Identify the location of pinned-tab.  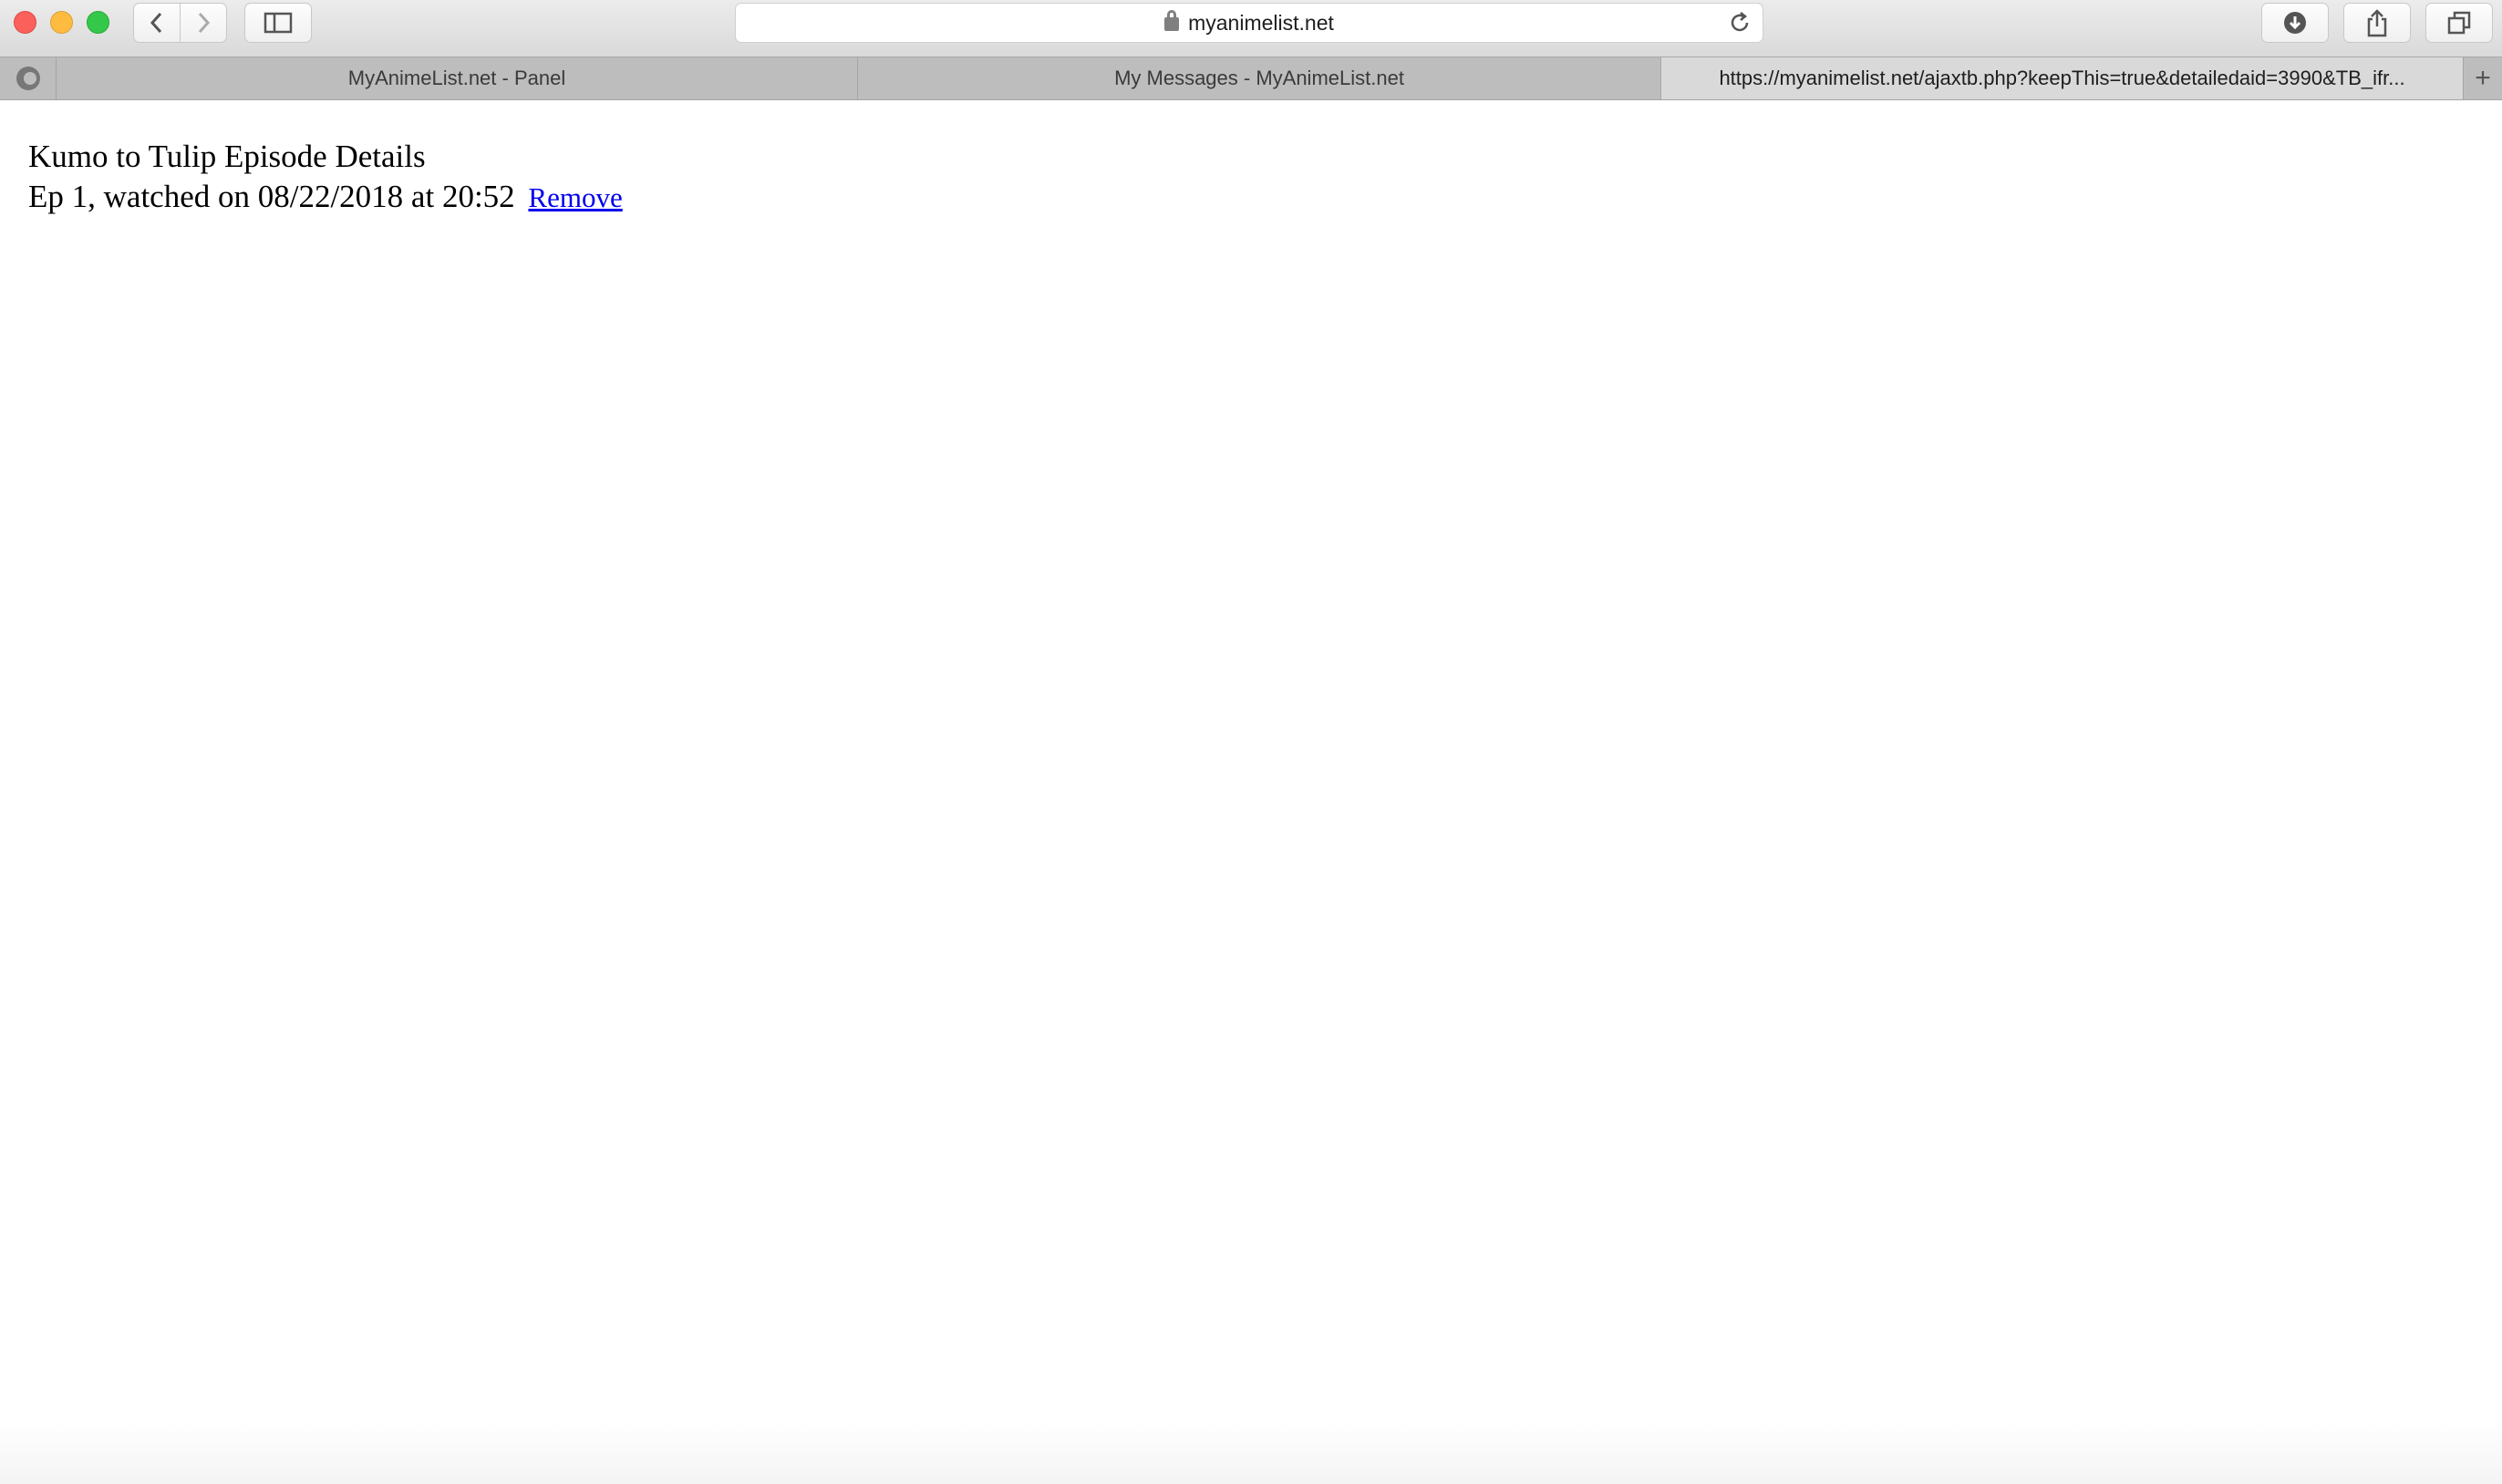
(28, 78).